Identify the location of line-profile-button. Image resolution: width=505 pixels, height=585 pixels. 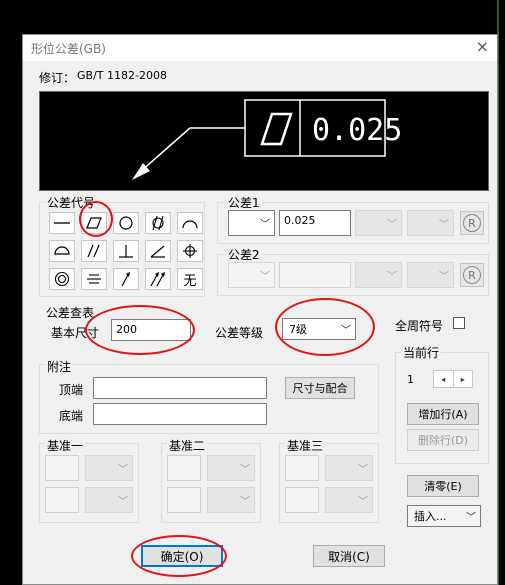
(190, 223).